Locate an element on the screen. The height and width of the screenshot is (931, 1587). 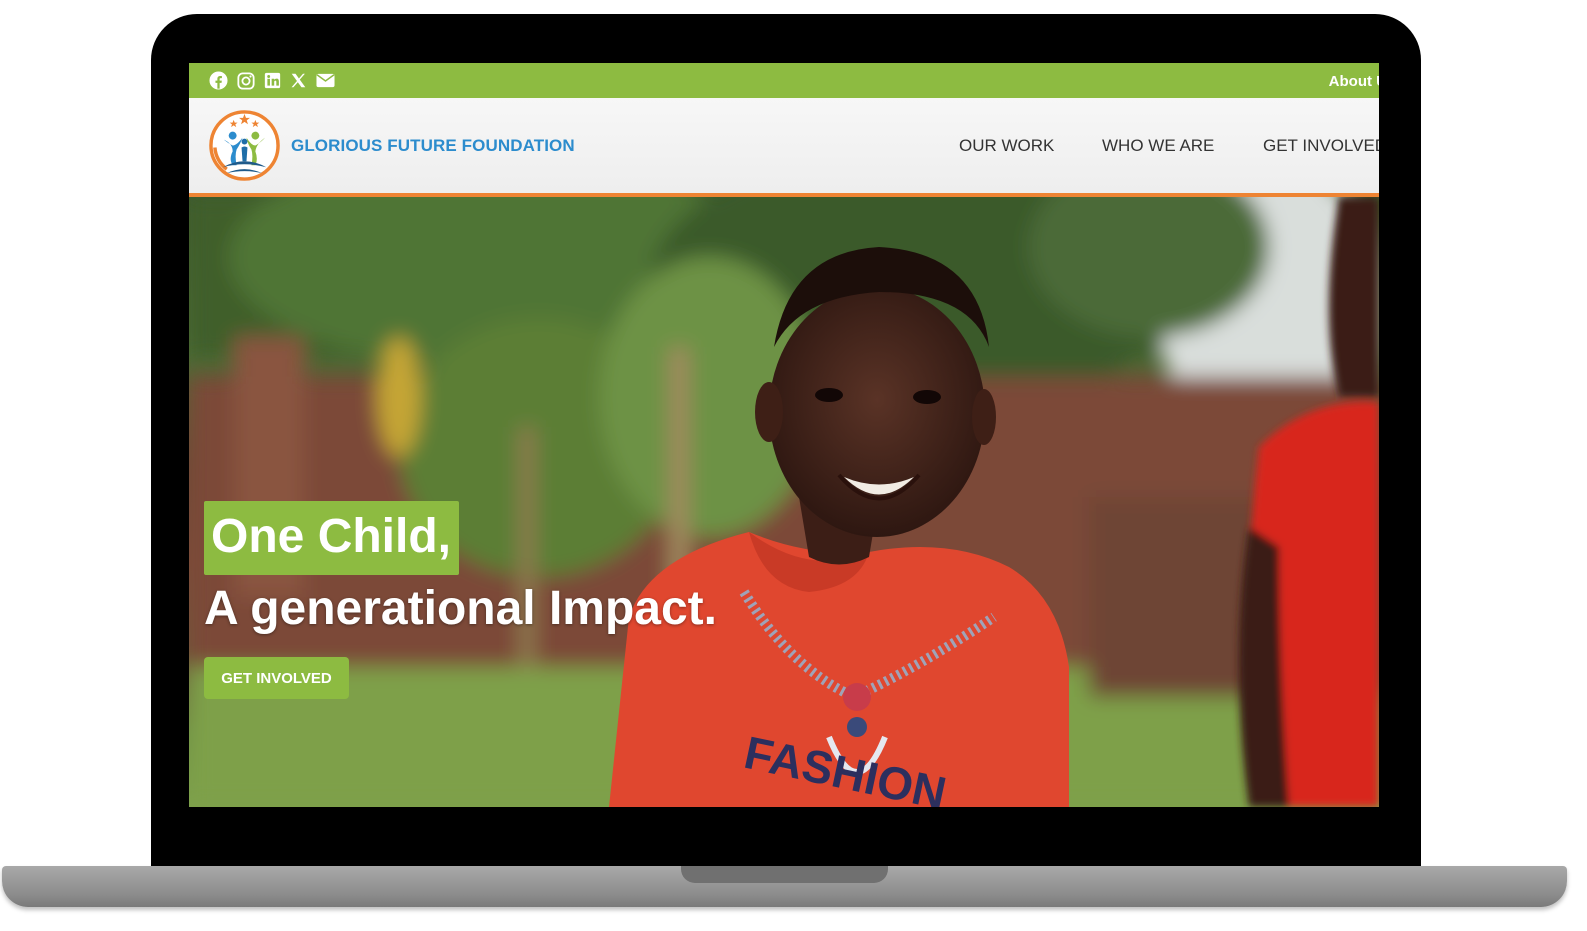
instagram-icon is located at coordinates (246, 80).